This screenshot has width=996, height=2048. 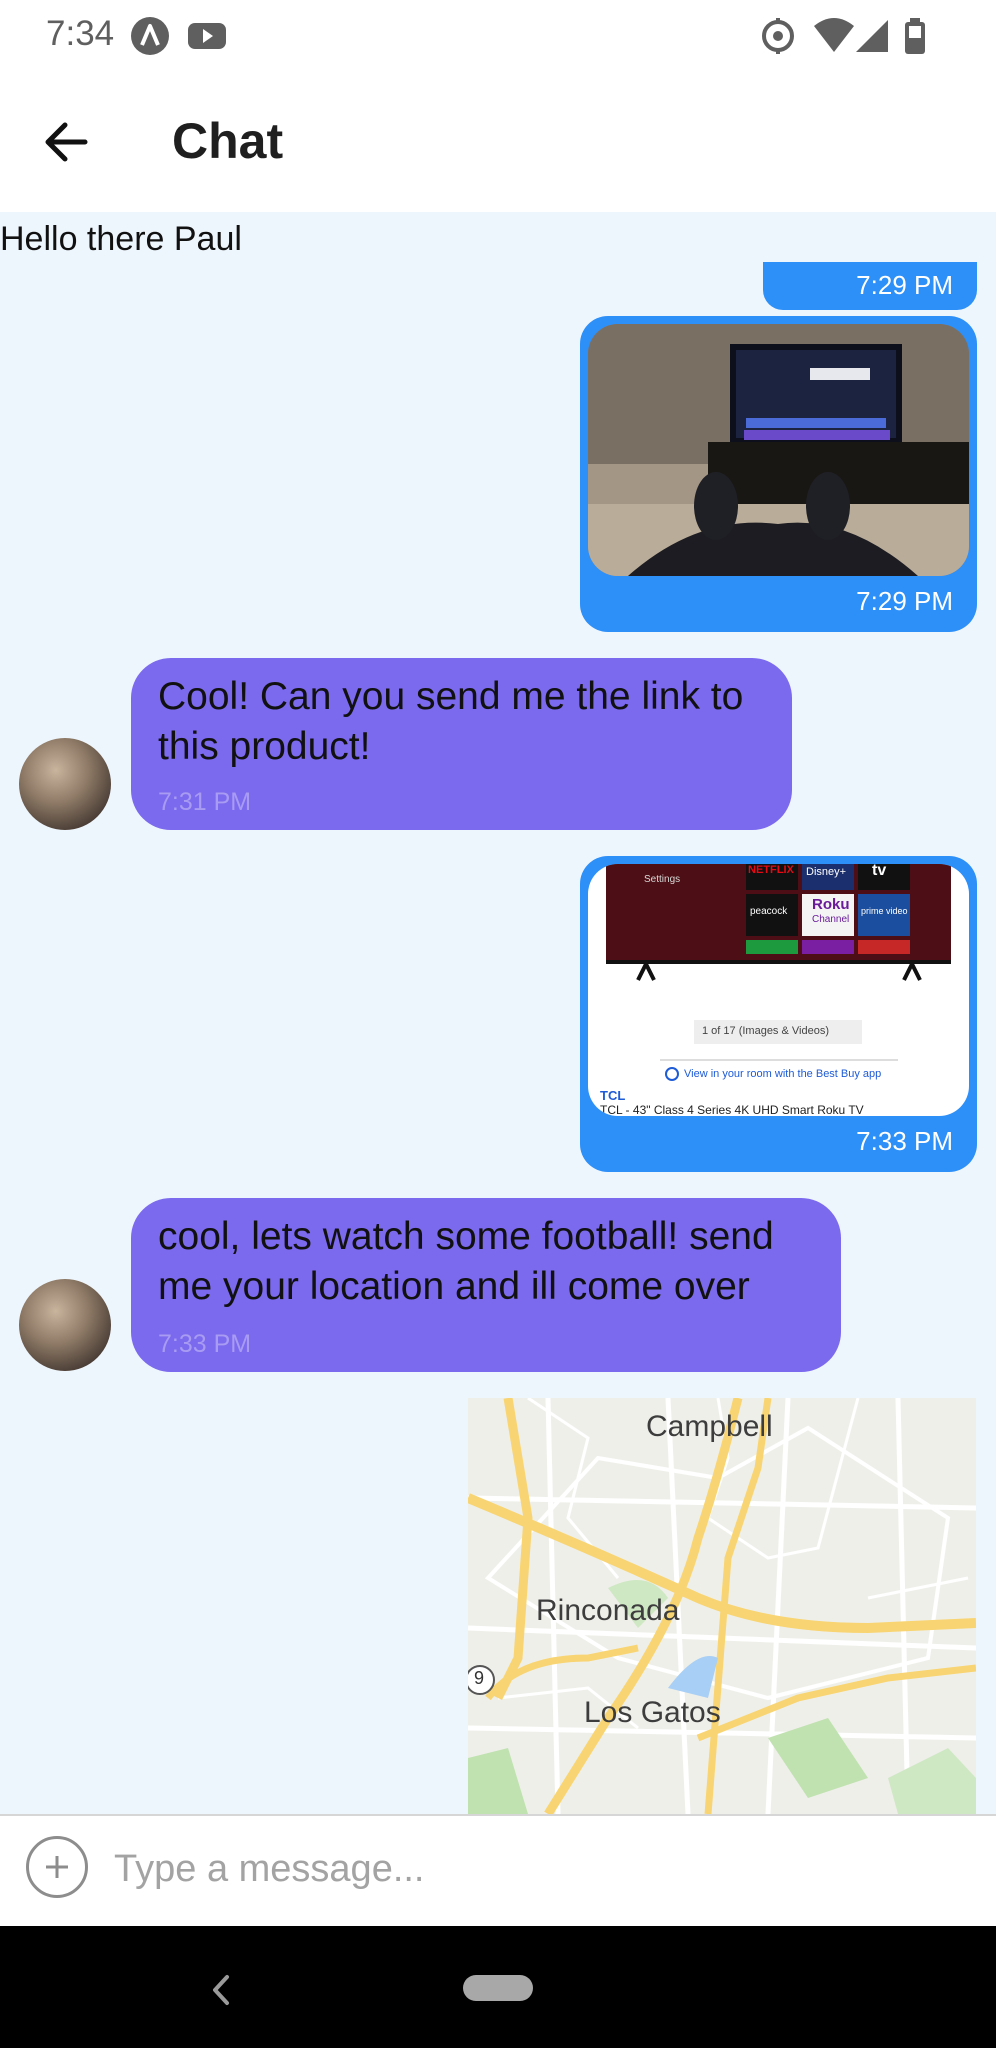 I want to click on message-time: 7:31 PM, so click(x=205, y=802).